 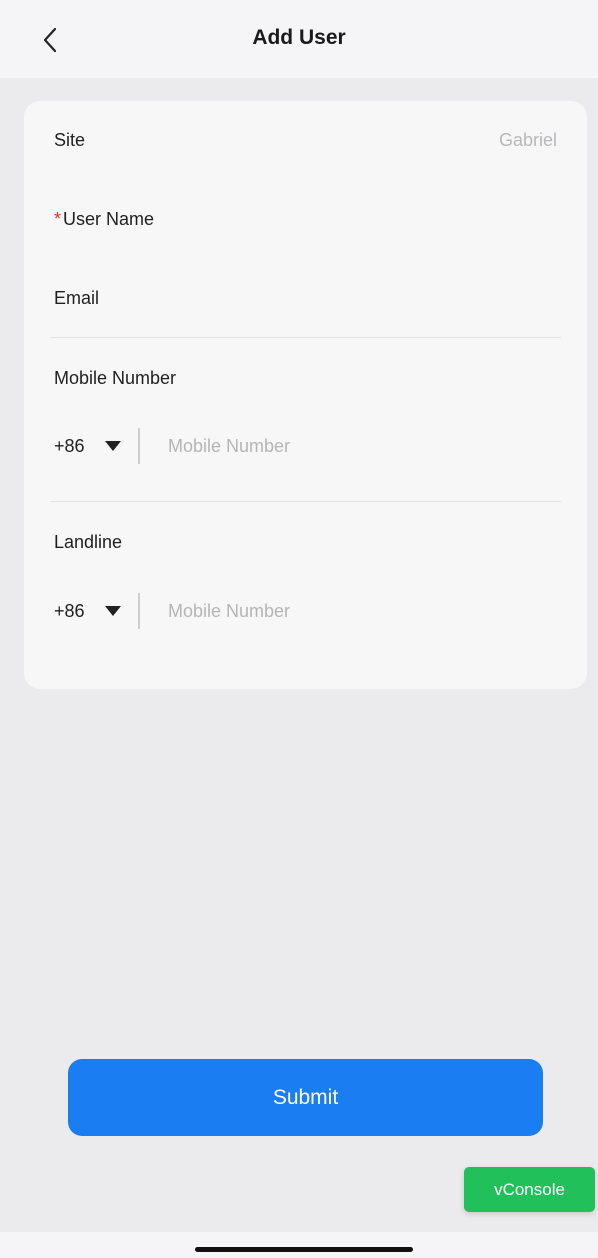 I want to click on header-bar: Add User, so click(x=299, y=39).